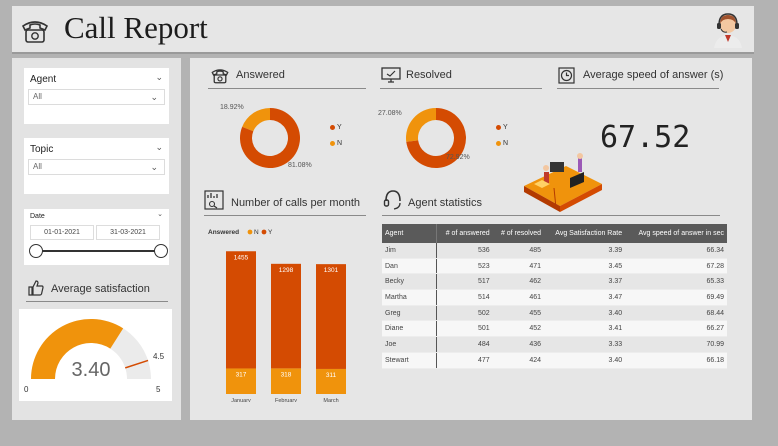 This screenshot has width=778, height=446. I want to click on topic-slicer: Topic ⌄ All ⌄, so click(96, 166).